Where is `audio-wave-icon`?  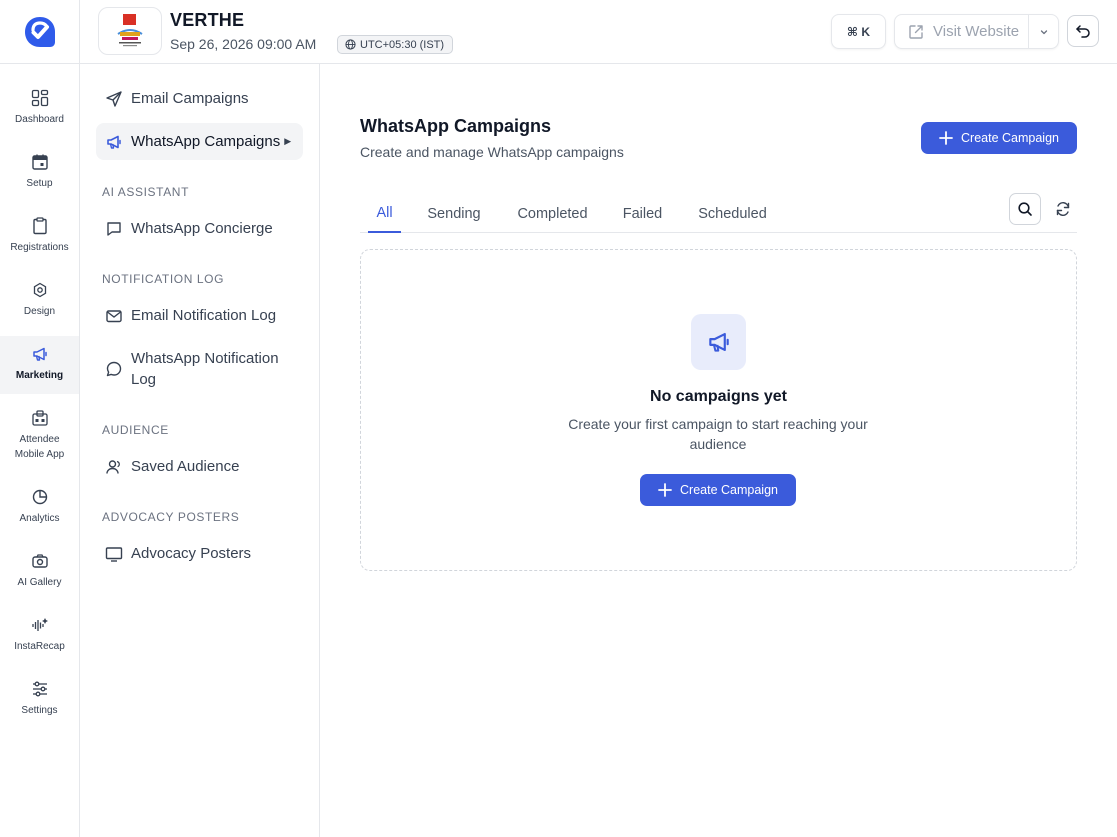 audio-wave-icon is located at coordinates (39, 624).